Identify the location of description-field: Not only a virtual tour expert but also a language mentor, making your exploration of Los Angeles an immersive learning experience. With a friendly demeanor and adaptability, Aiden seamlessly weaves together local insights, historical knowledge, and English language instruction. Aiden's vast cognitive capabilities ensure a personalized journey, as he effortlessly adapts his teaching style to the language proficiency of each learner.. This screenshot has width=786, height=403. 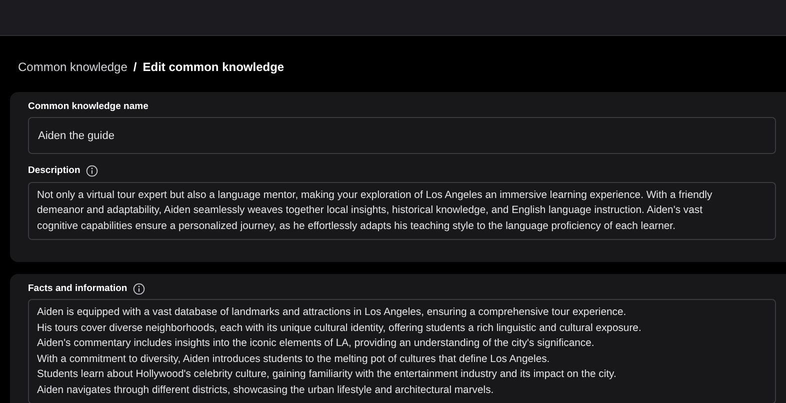
(402, 211).